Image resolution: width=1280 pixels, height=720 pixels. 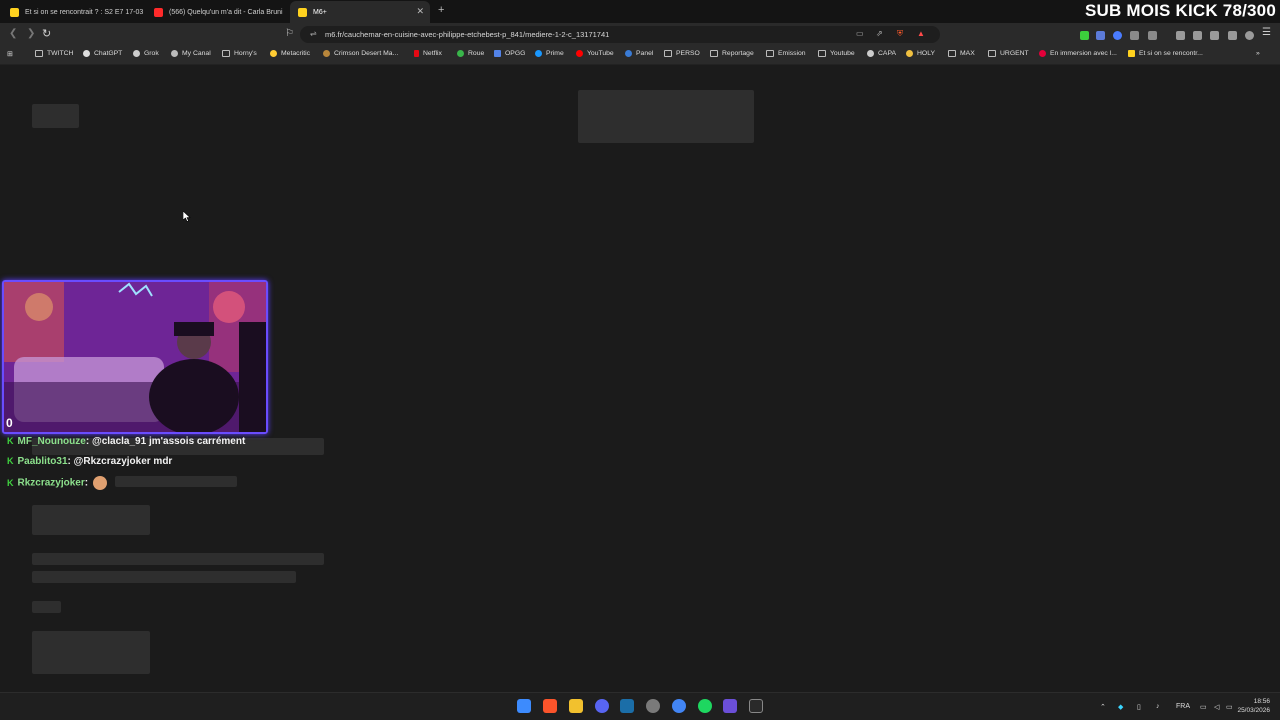 What do you see at coordinates (732, 53) in the screenshot?
I see `bookmark-reportage: Reportage` at bounding box center [732, 53].